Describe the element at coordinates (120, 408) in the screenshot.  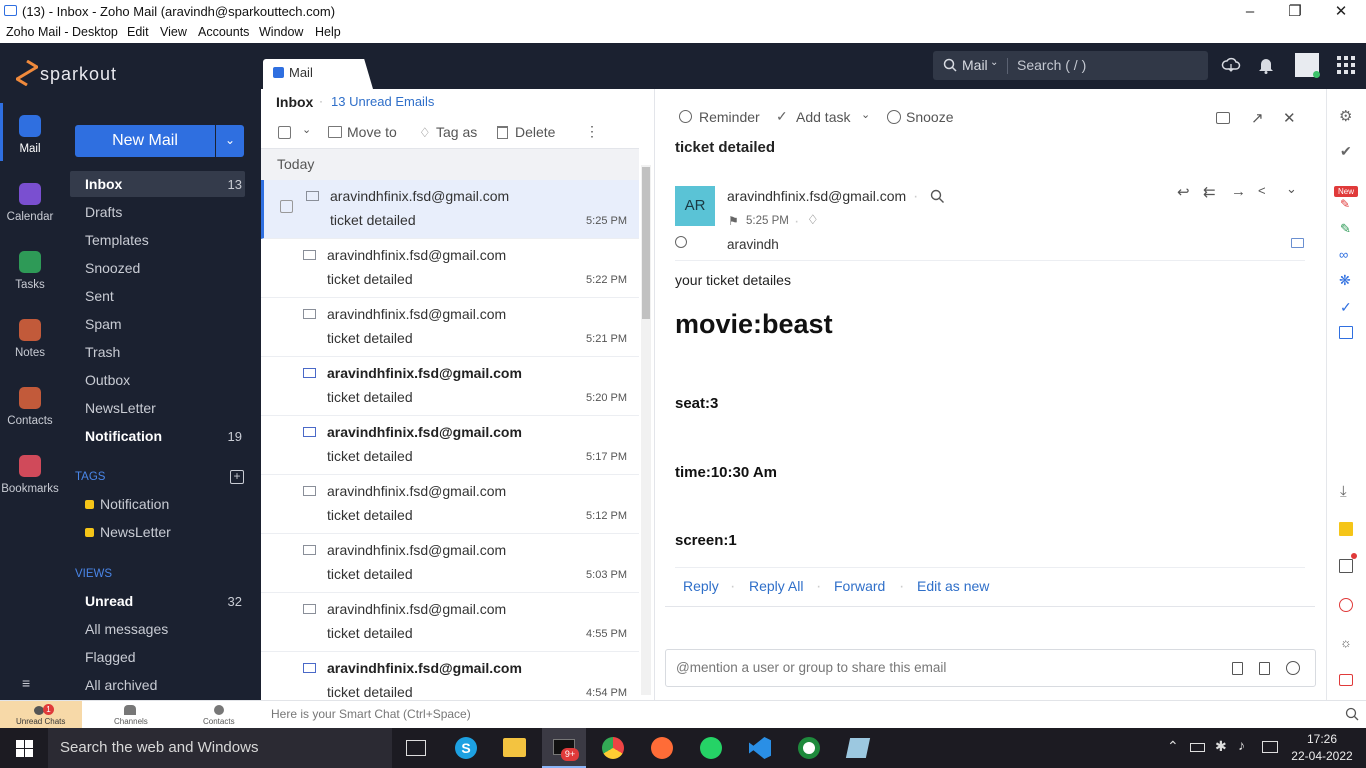
I see `folder-newsletter: NewsLetter` at that location.